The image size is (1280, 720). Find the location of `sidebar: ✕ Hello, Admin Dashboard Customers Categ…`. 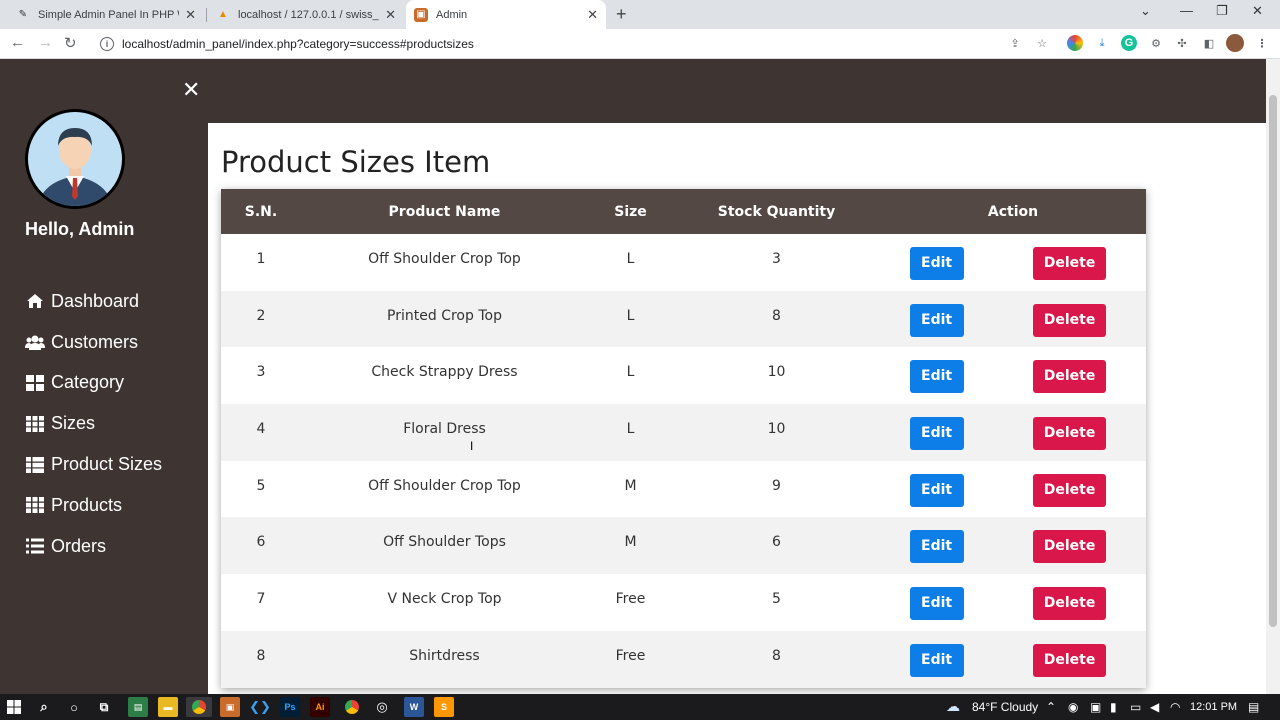

sidebar: ✕ Hello, Admin Dashboard Customers Categ… is located at coordinates (104, 376).